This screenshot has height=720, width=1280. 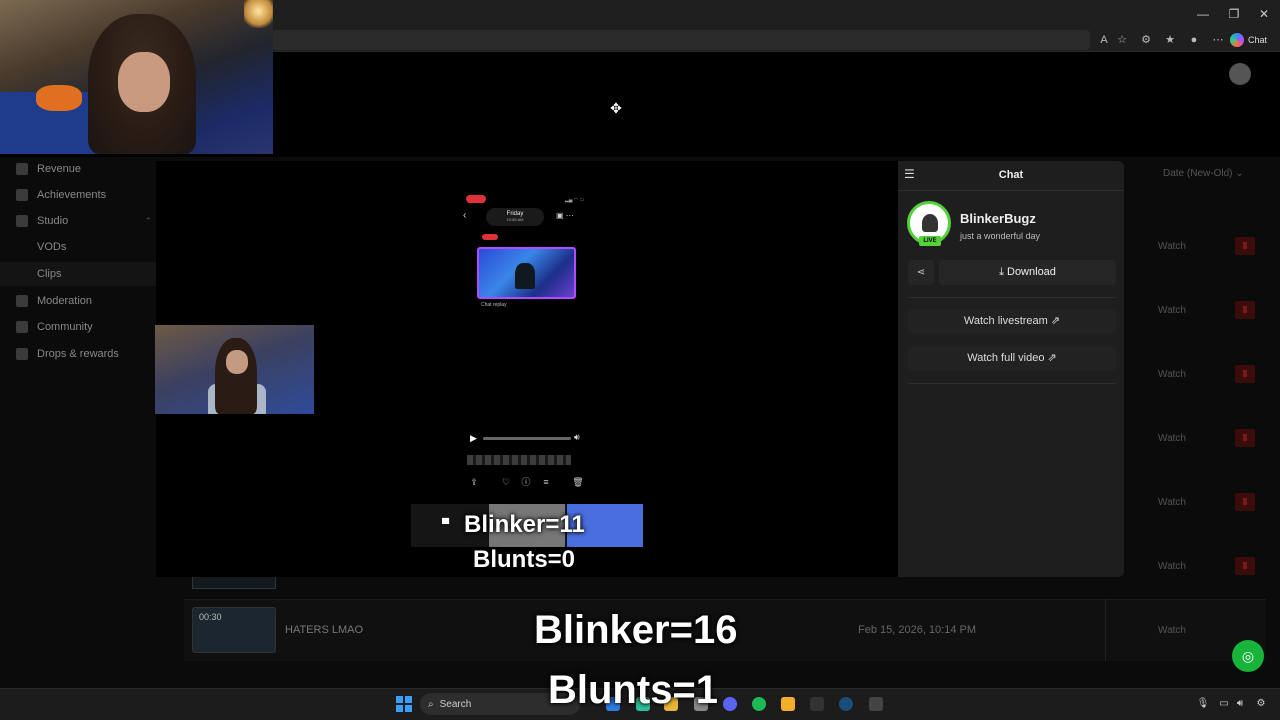 I want to click on external-link-icon: ⇗, so click(x=1052, y=358).